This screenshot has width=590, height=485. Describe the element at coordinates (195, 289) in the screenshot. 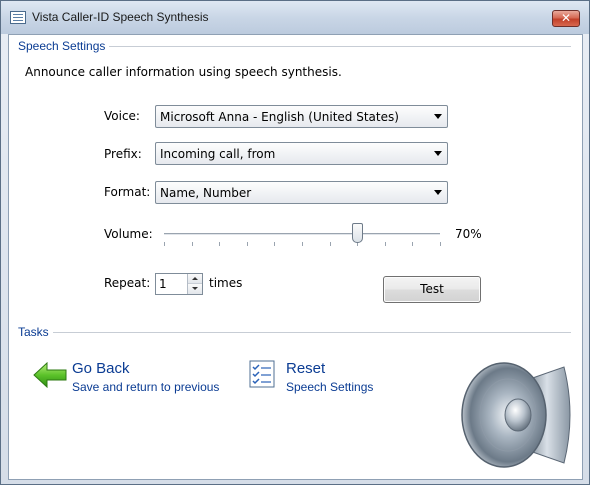

I see `spin-down-button` at that location.